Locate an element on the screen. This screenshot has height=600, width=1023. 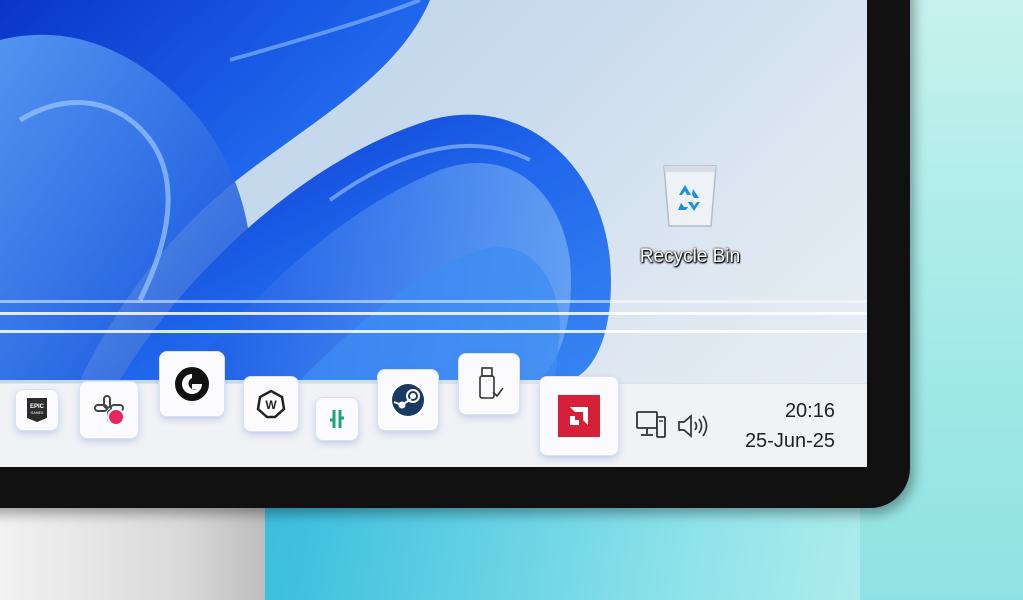
taskbar-app-green is located at coordinates (337, 419).